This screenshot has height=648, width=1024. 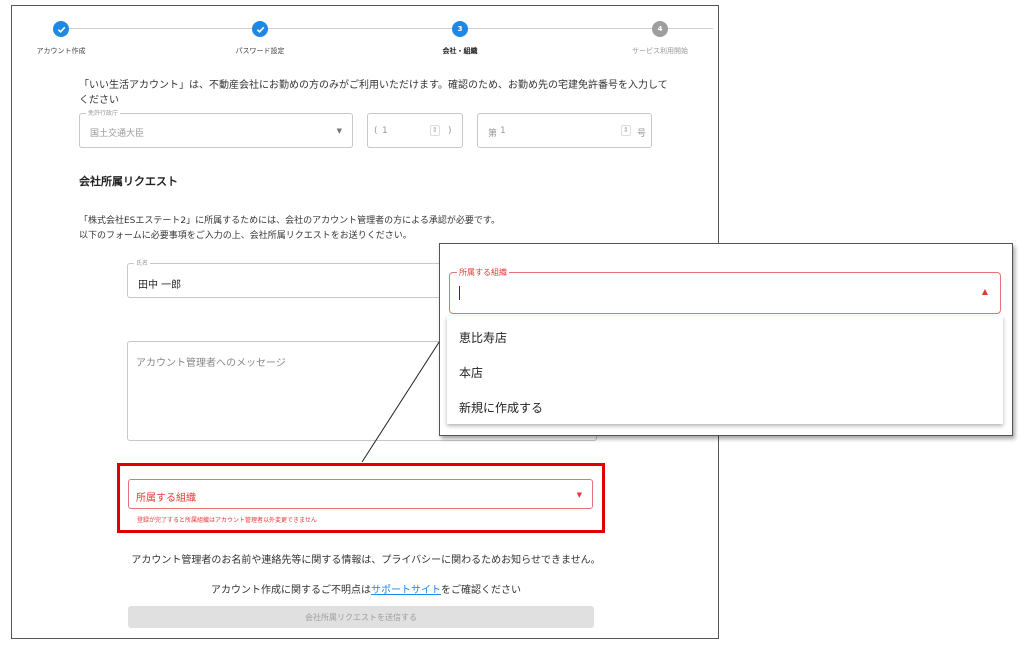 What do you see at coordinates (385, 131) in the screenshot?
I see `renewal-value: 1` at bounding box center [385, 131].